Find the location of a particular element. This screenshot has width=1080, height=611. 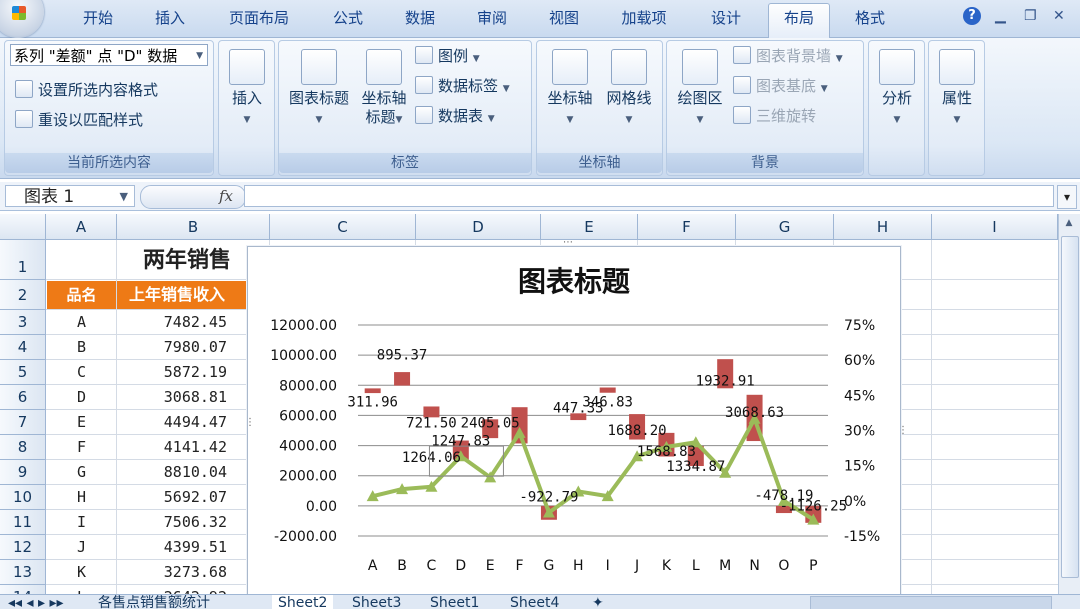

office-button is located at coordinates (22, 19).